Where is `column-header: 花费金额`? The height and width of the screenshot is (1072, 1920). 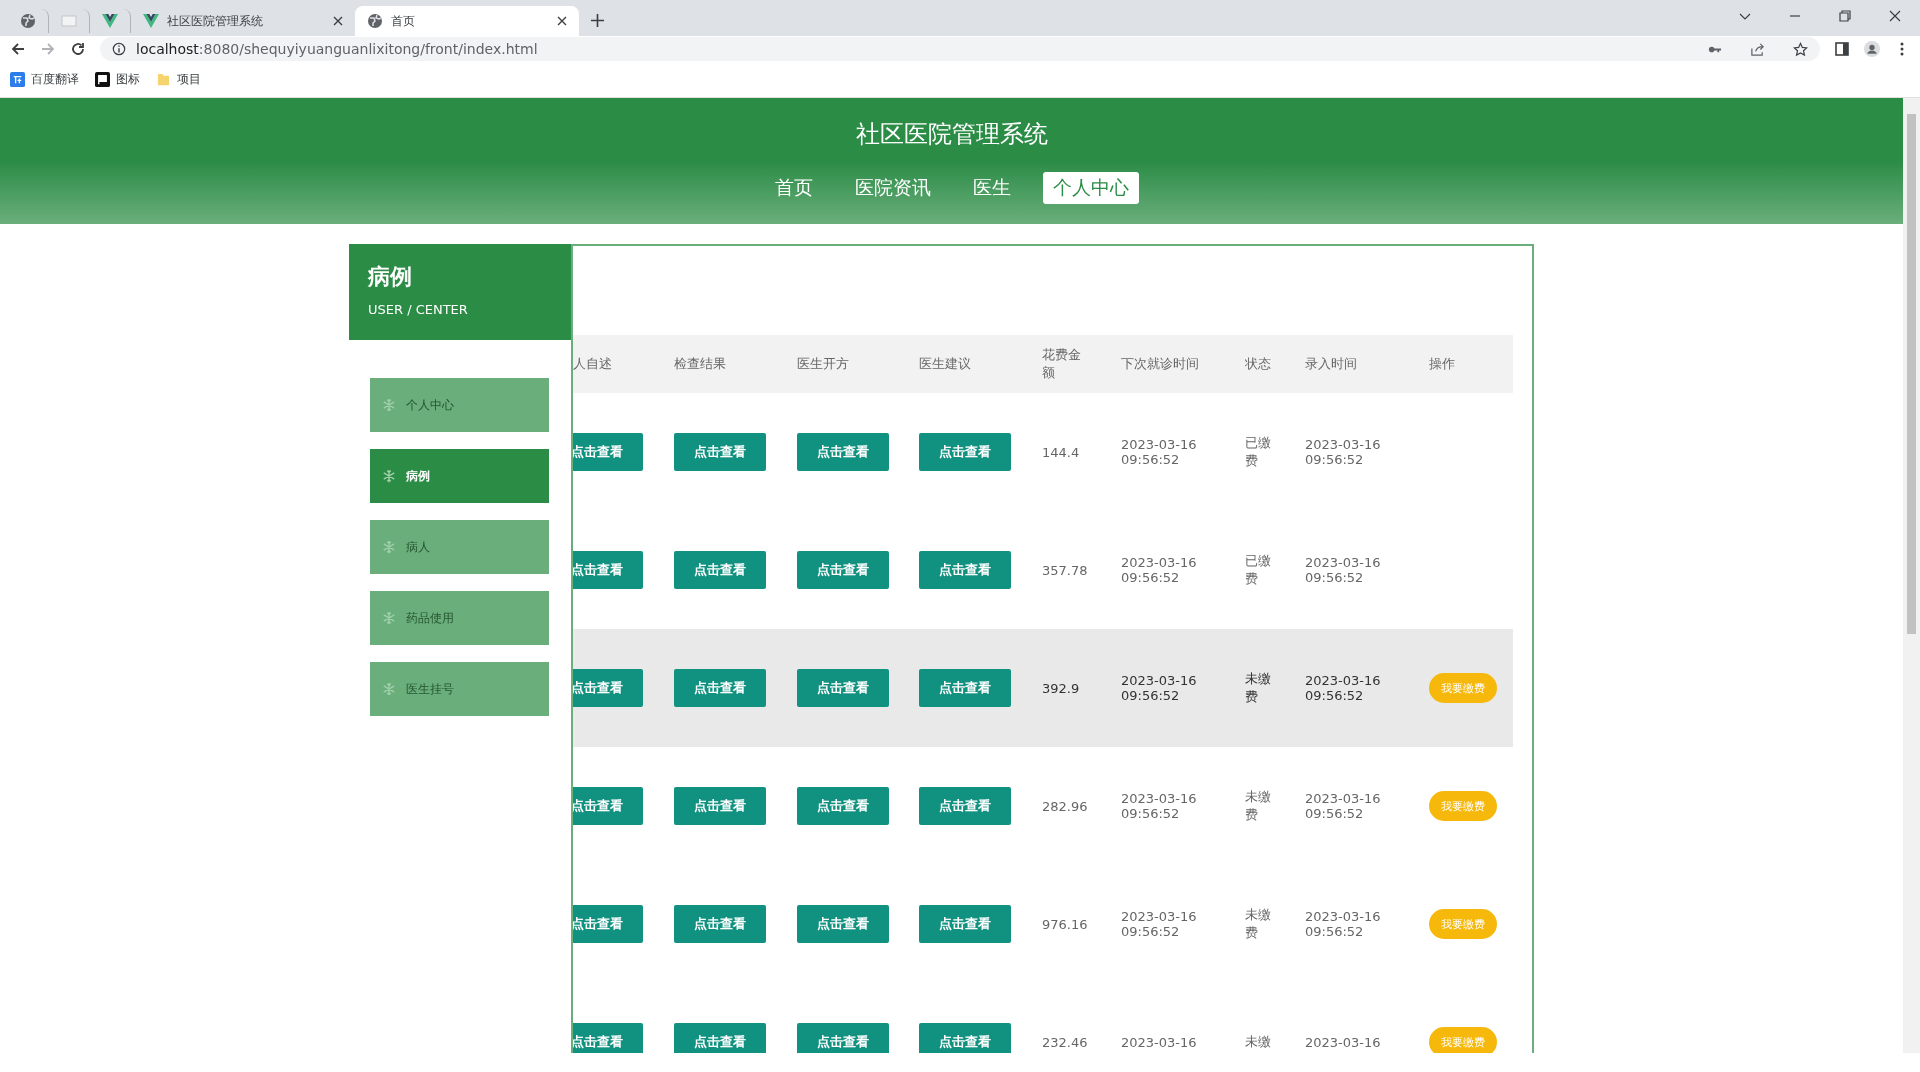
column-header: 花费金额 is located at coordinates (1062, 364).